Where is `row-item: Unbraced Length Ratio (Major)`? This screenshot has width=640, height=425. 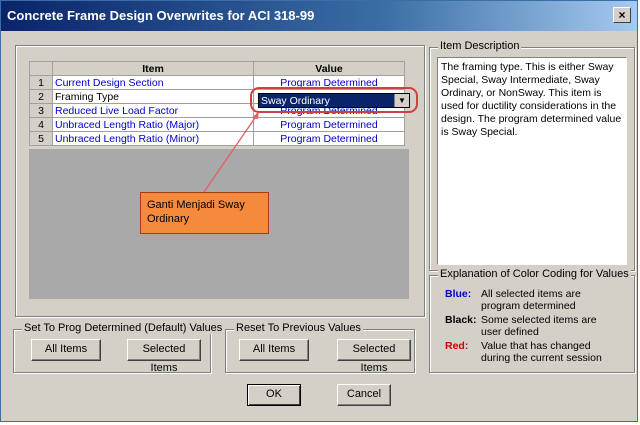
row-item: Unbraced Length Ratio (Major) is located at coordinates (153, 124).